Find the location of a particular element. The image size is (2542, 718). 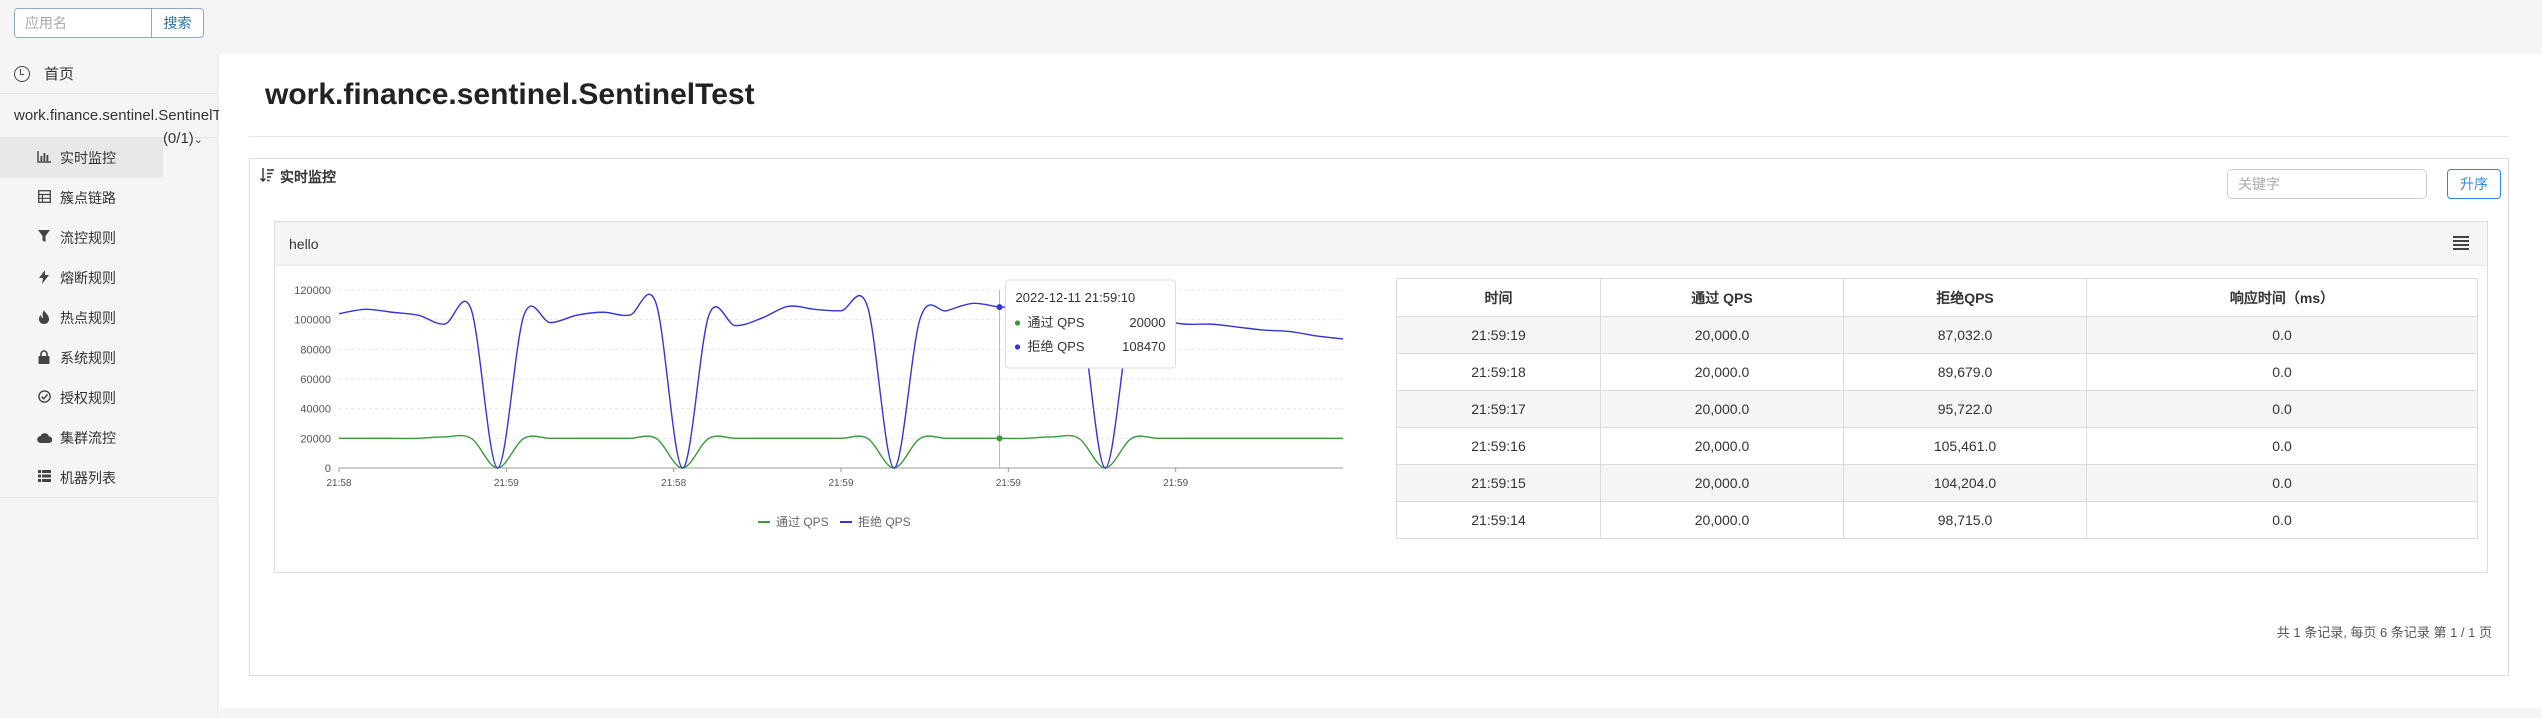

table-cell: 21:59:14 is located at coordinates (1498, 520).